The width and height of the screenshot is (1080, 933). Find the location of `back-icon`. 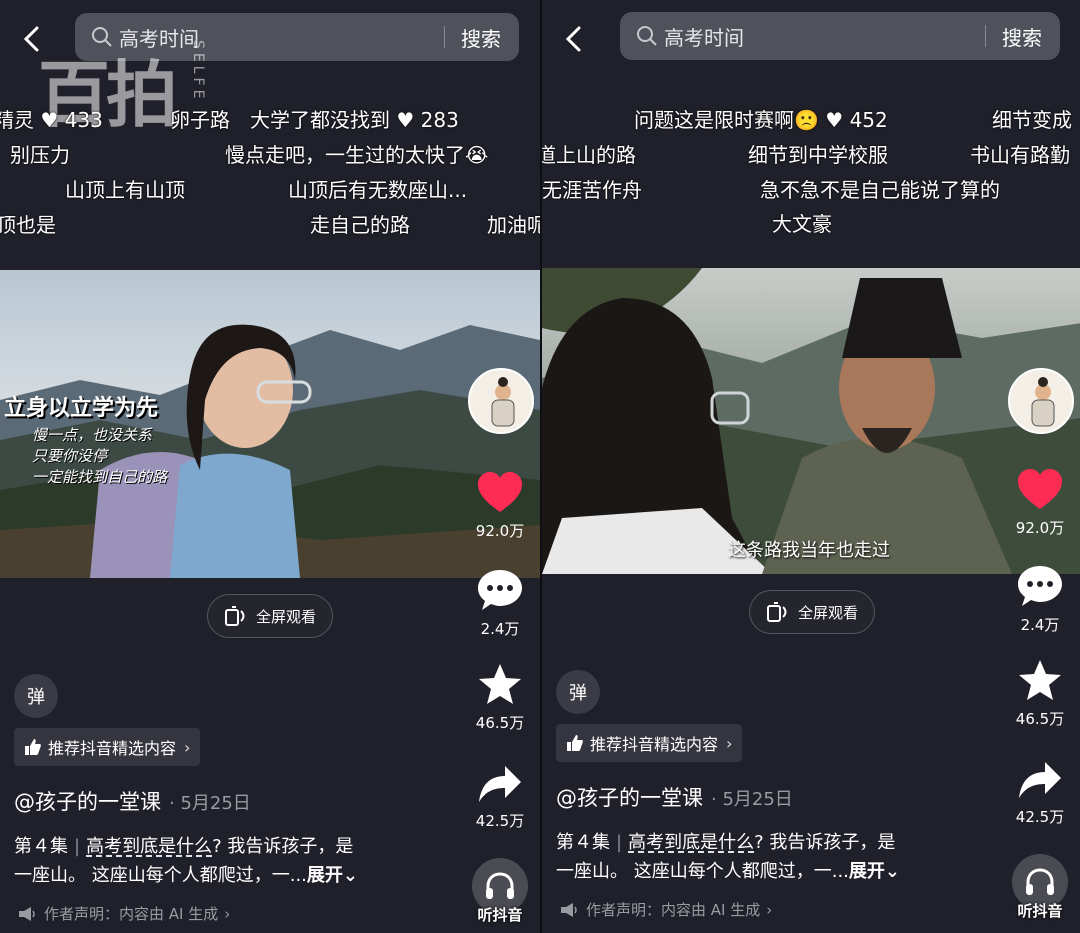

back-icon is located at coordinates (575, 39).